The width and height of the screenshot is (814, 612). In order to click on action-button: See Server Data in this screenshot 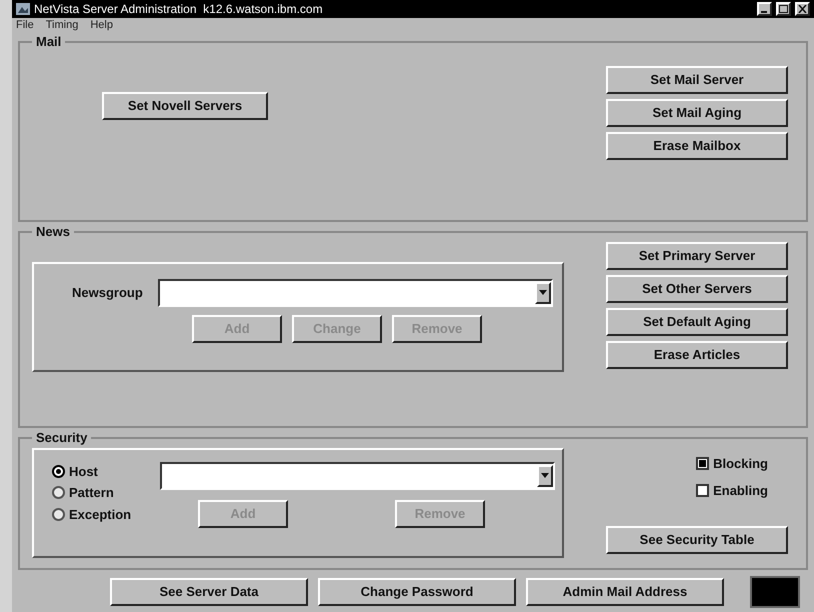, I will do `click(209, 592)`.